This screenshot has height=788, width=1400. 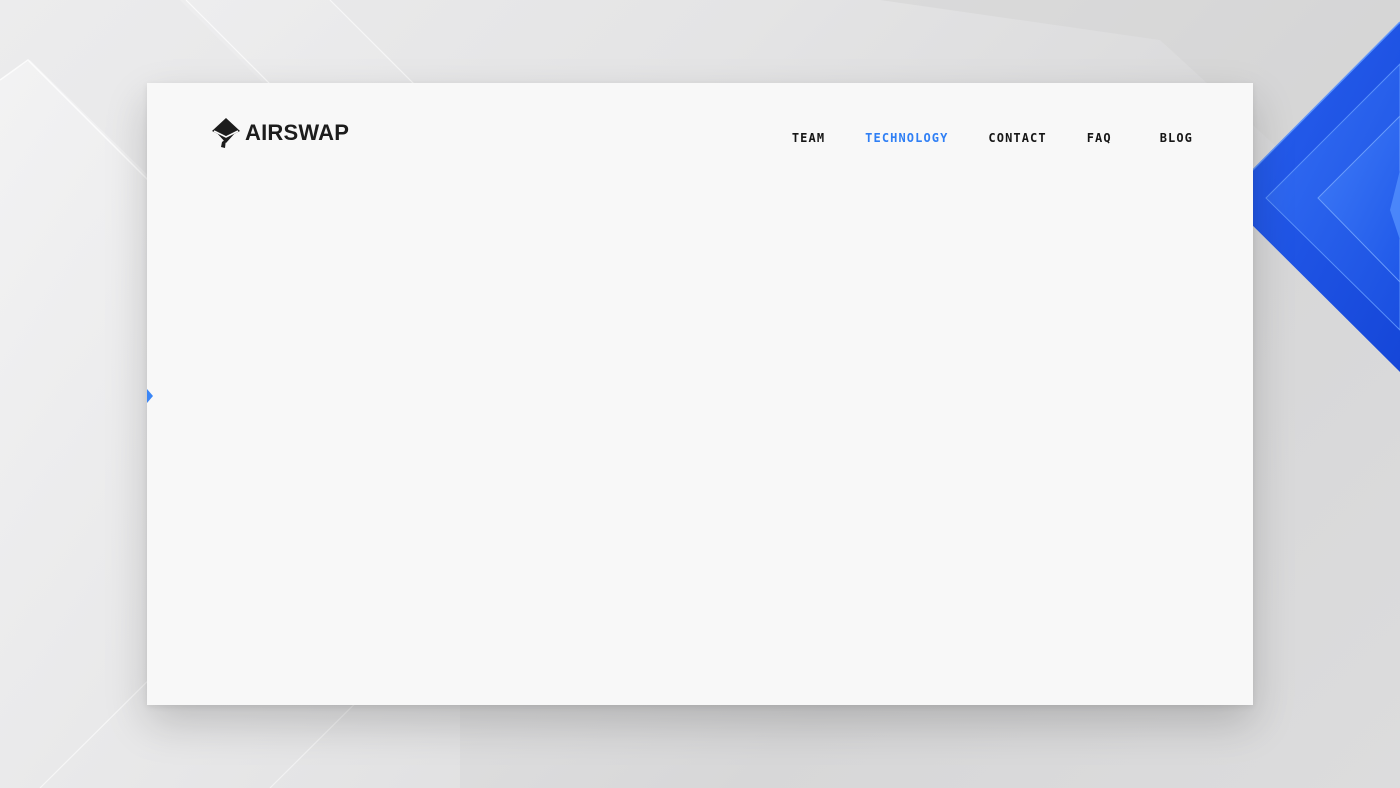 I want to click on nav-item-team: TEAM, so click(x=808, y=138).